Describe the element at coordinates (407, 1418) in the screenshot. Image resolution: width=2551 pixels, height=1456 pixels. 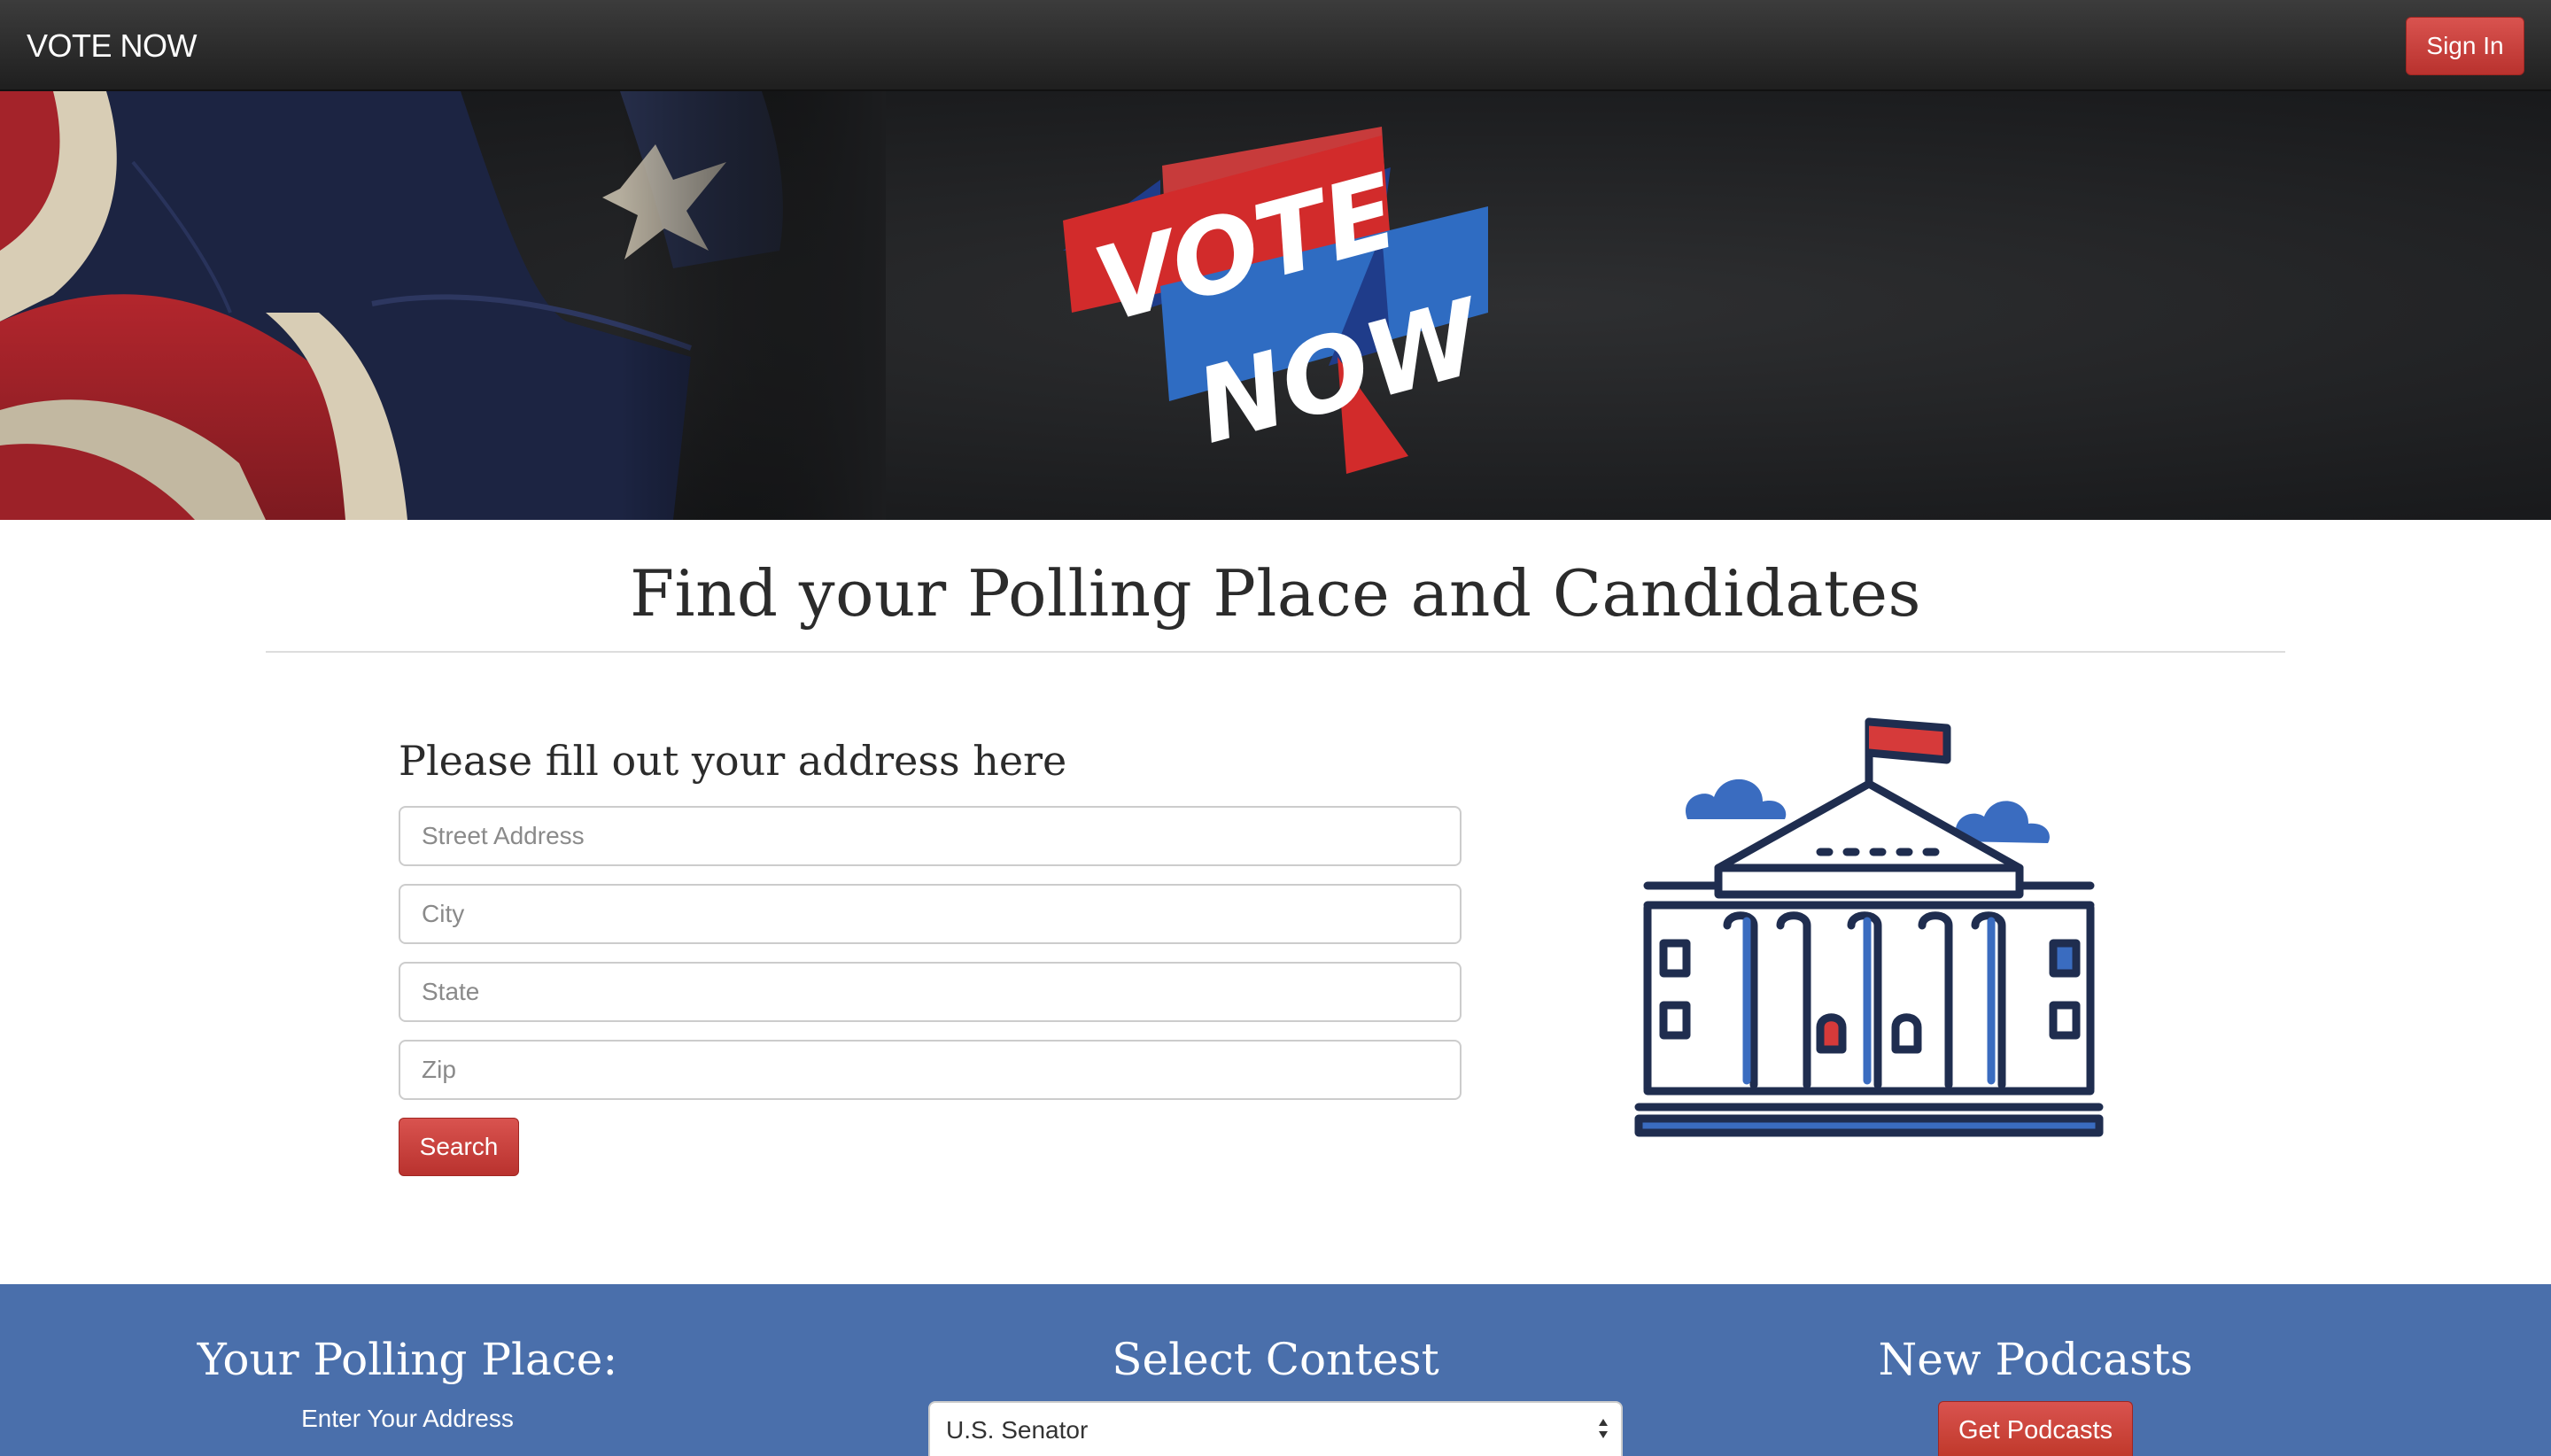
I see `polling-place-subtitle: Enter Your Address` at that location.